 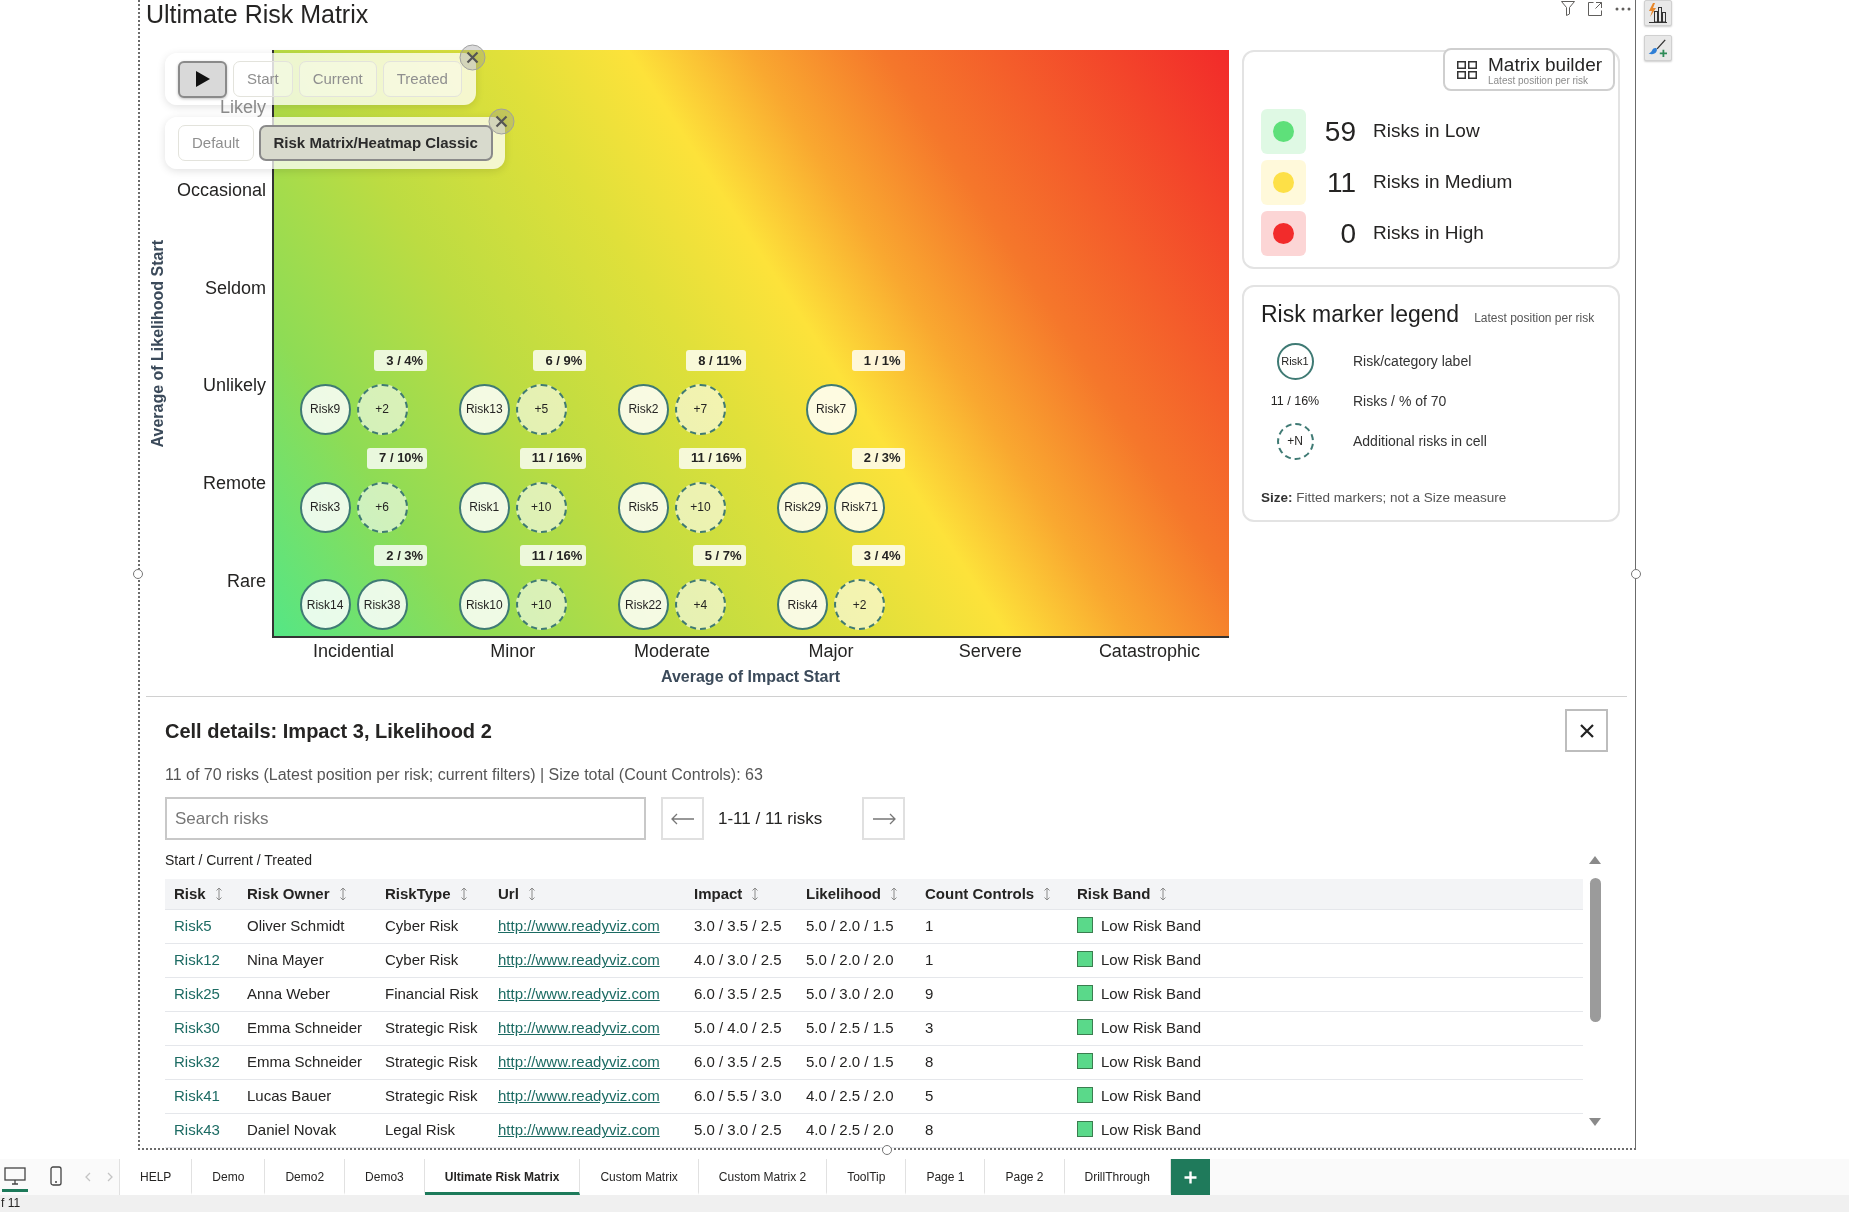 I want to click on preset-button: Risk Matrix/Heatmap Classic, so click(x=375, y=143).